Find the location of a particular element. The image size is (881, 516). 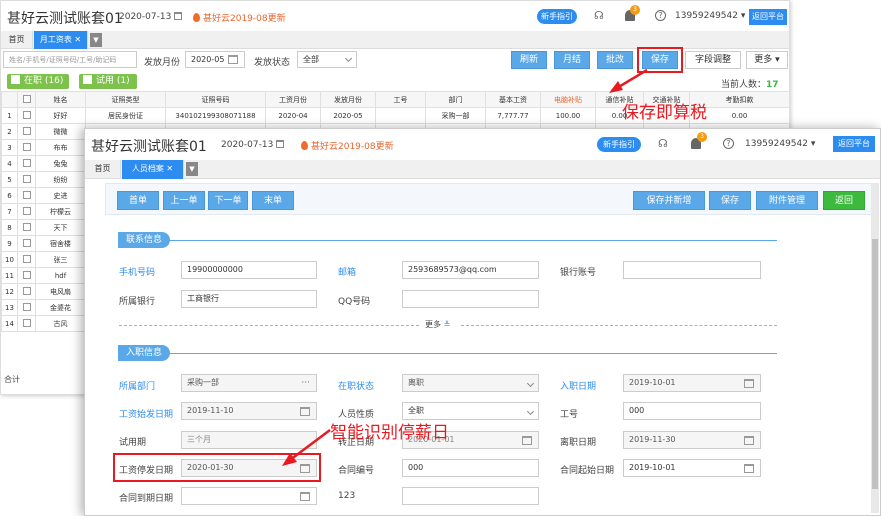

save-and-new-button: 保存并新增 is located at coordinates (669, 200).